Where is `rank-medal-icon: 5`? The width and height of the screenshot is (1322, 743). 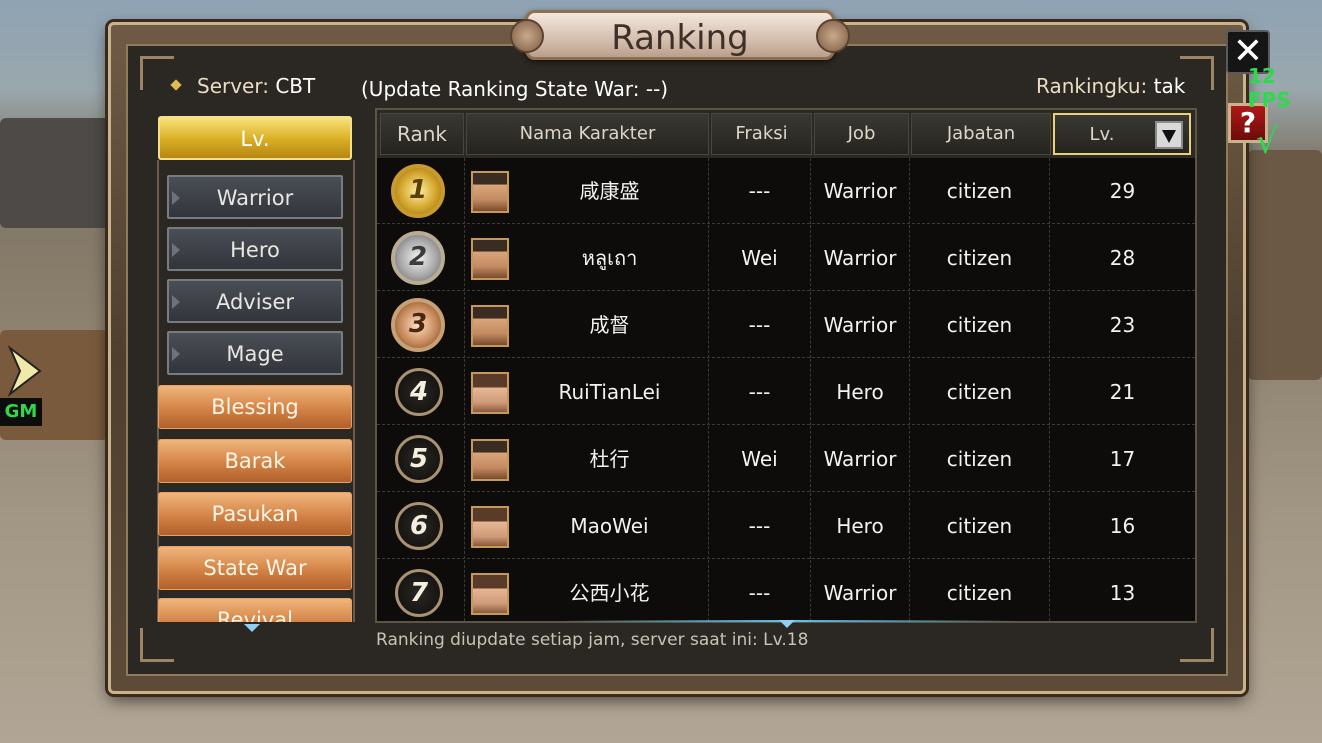 rank-medal-icon: 5 is located at coordinates (419, 459).